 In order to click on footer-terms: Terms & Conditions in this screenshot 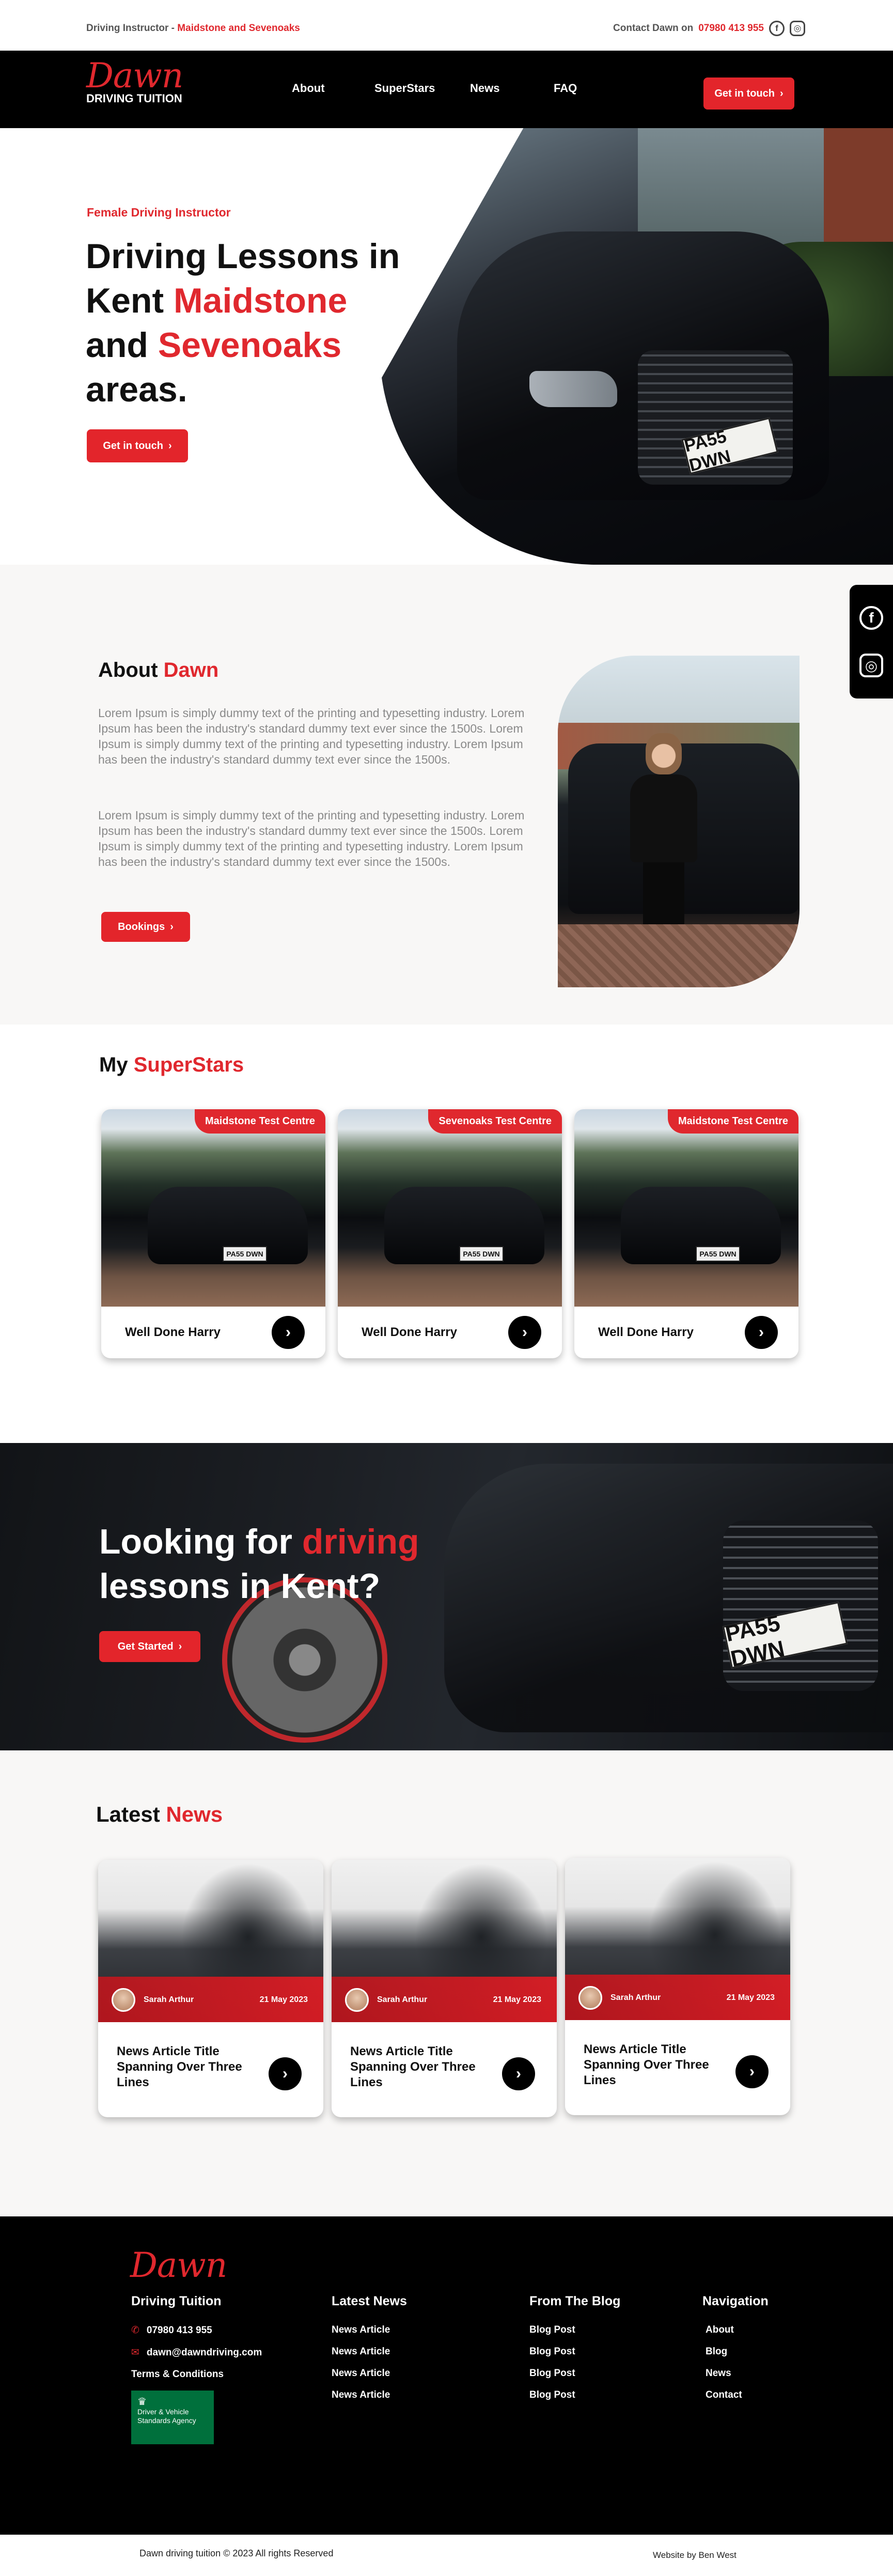, I will do `click(178, 2374)`.